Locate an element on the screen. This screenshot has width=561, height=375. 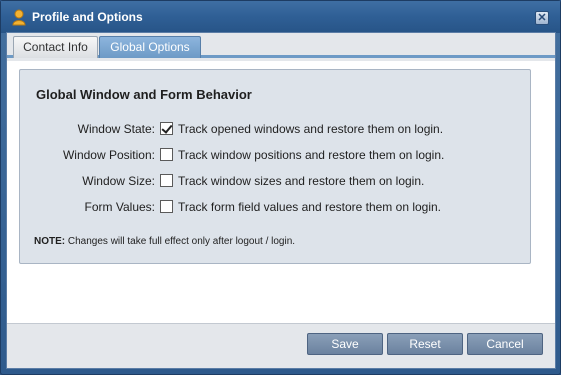
window-size-checkbox is located at coordinates (166, 180).